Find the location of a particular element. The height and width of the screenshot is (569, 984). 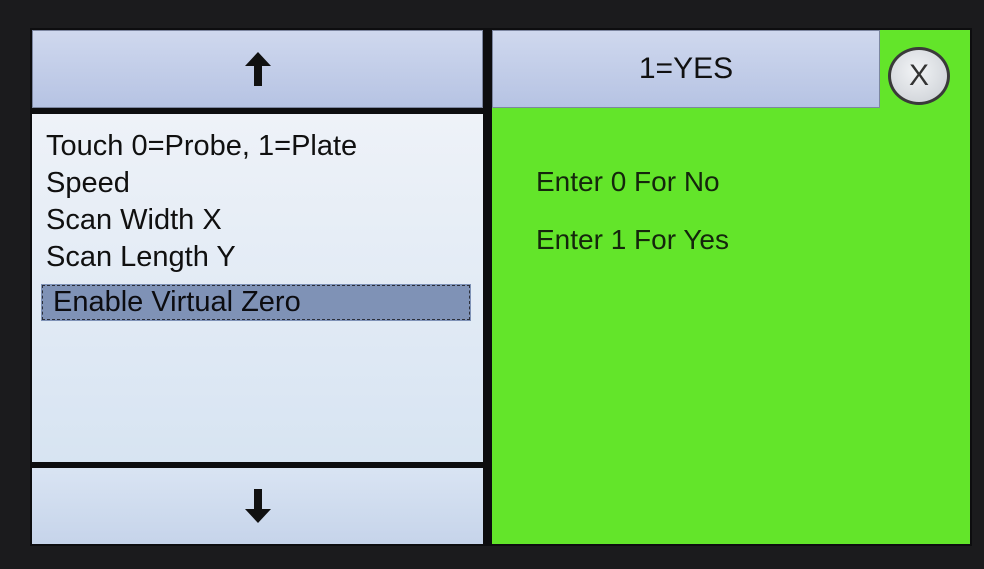

scroll-down-button is located at coordinates (257, 506).